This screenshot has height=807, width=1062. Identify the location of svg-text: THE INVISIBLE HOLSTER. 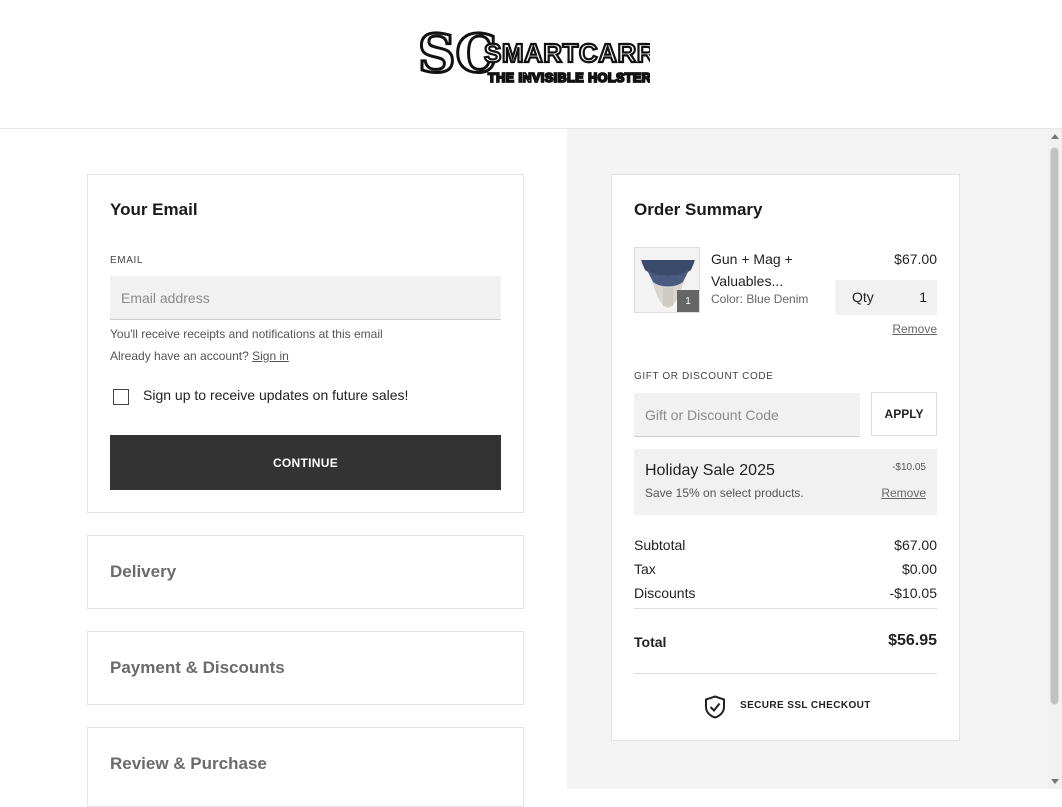
(569, 78).